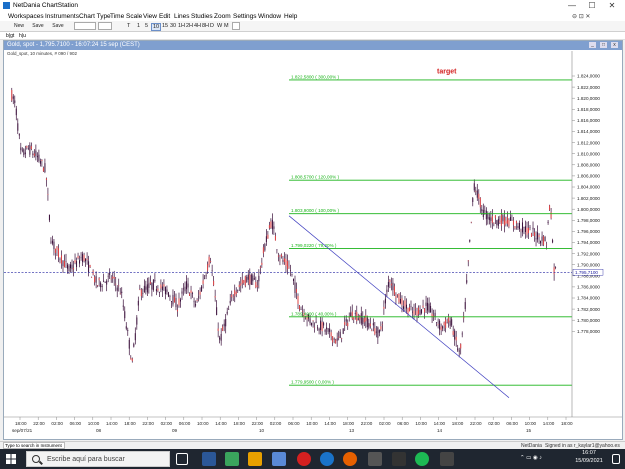 This screenshot has width=625, height=469. I want to click on subbar-left-tools: b|gt, so click(10, 36).